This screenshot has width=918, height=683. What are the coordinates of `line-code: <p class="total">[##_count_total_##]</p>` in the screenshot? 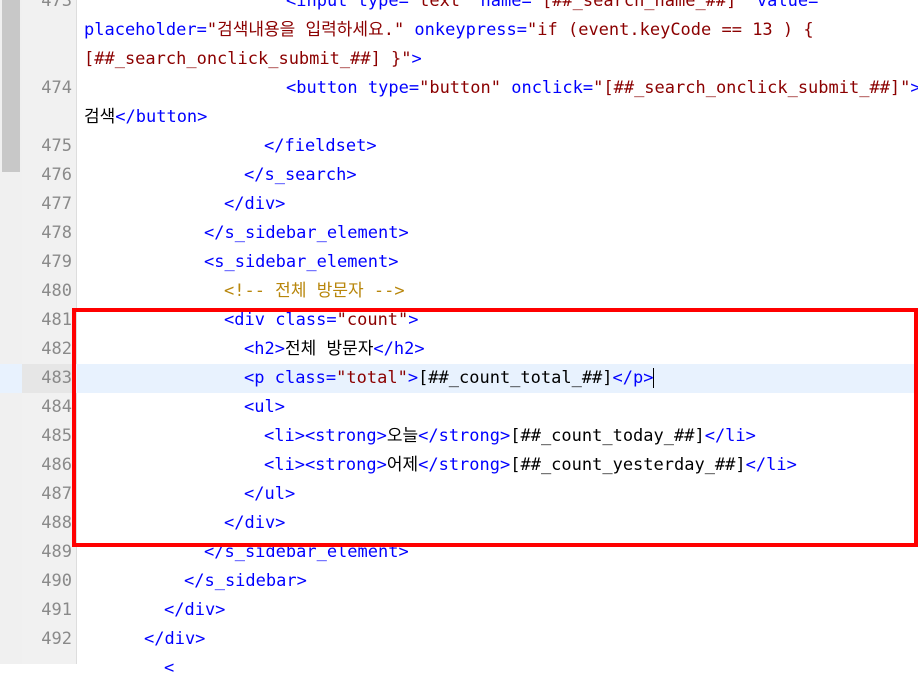 It's located at (449, 378).